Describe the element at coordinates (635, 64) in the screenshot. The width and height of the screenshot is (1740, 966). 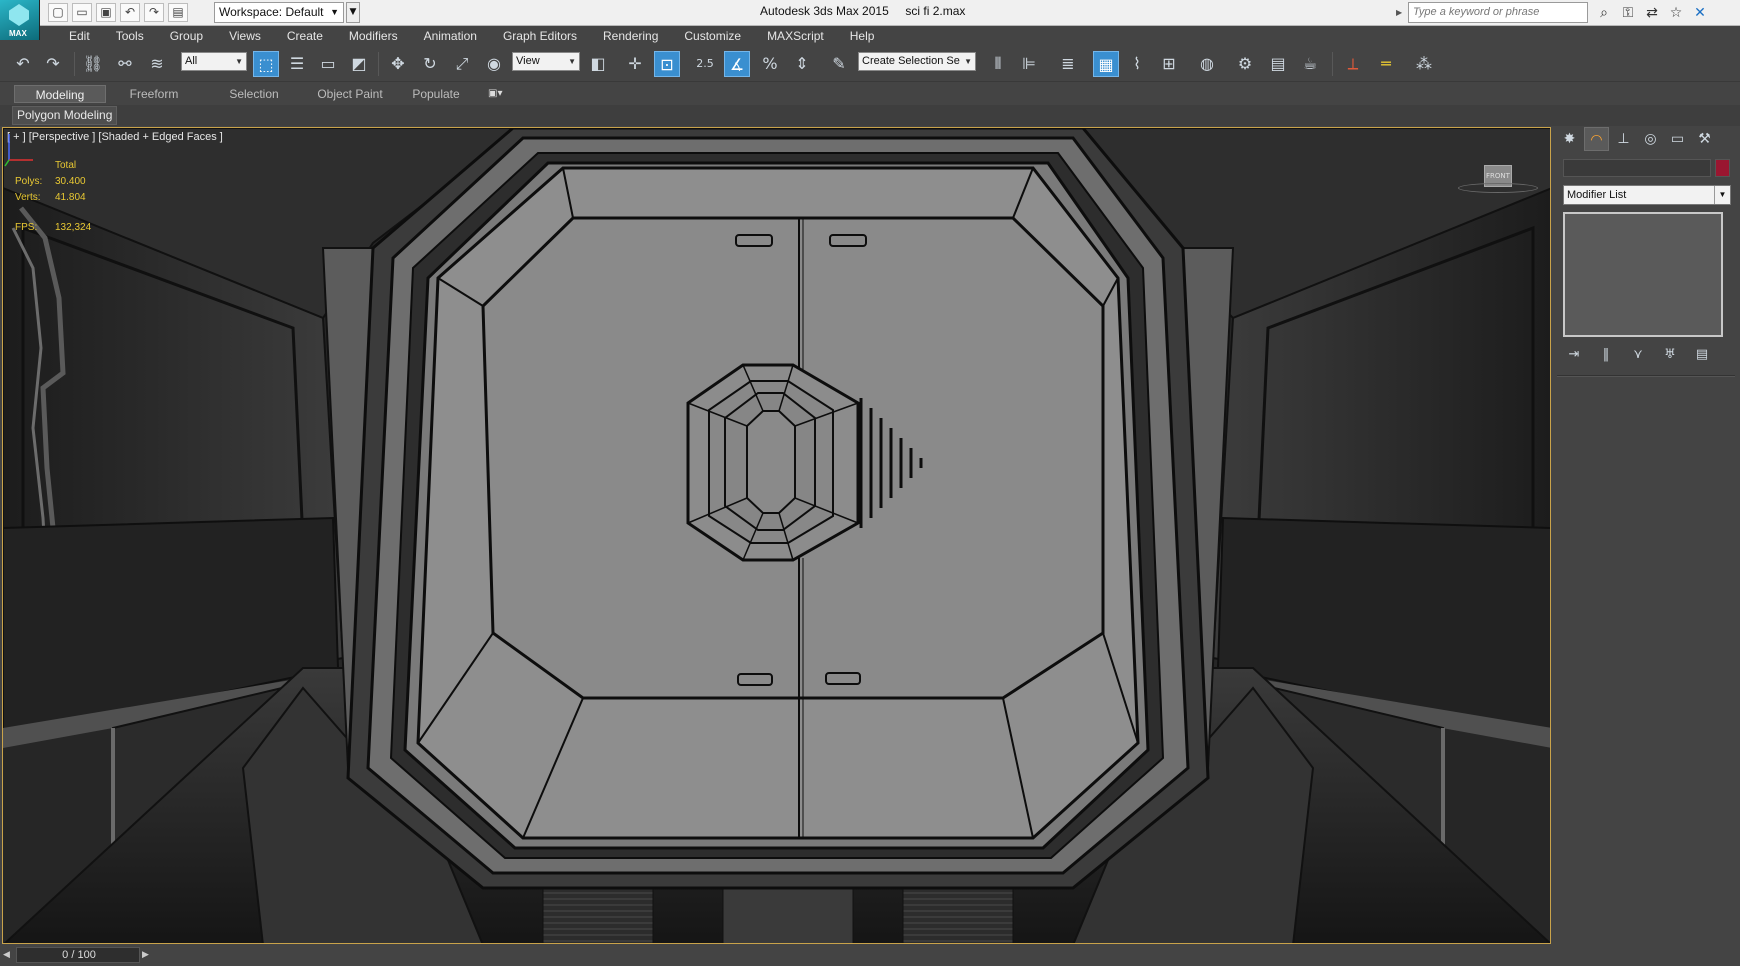
I see `select-and-manipulate-icon: ✛` at that location.